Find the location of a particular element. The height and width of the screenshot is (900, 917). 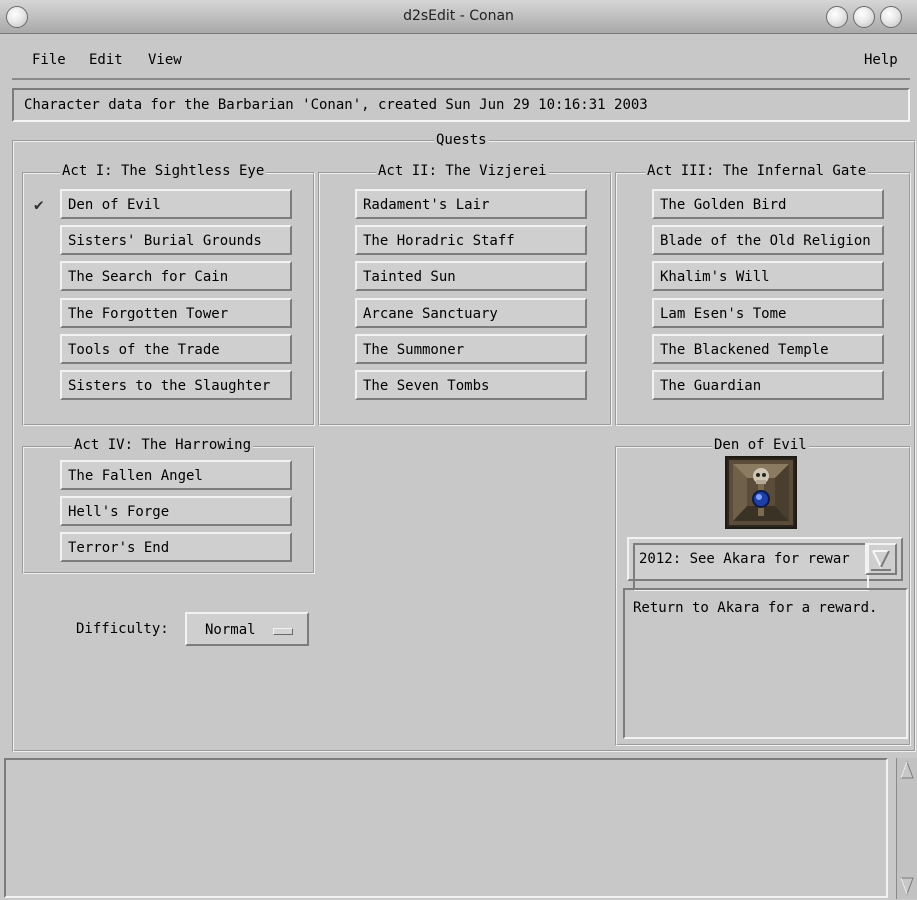

option-menu-indicator-icon is located at coordinates (283, 631).